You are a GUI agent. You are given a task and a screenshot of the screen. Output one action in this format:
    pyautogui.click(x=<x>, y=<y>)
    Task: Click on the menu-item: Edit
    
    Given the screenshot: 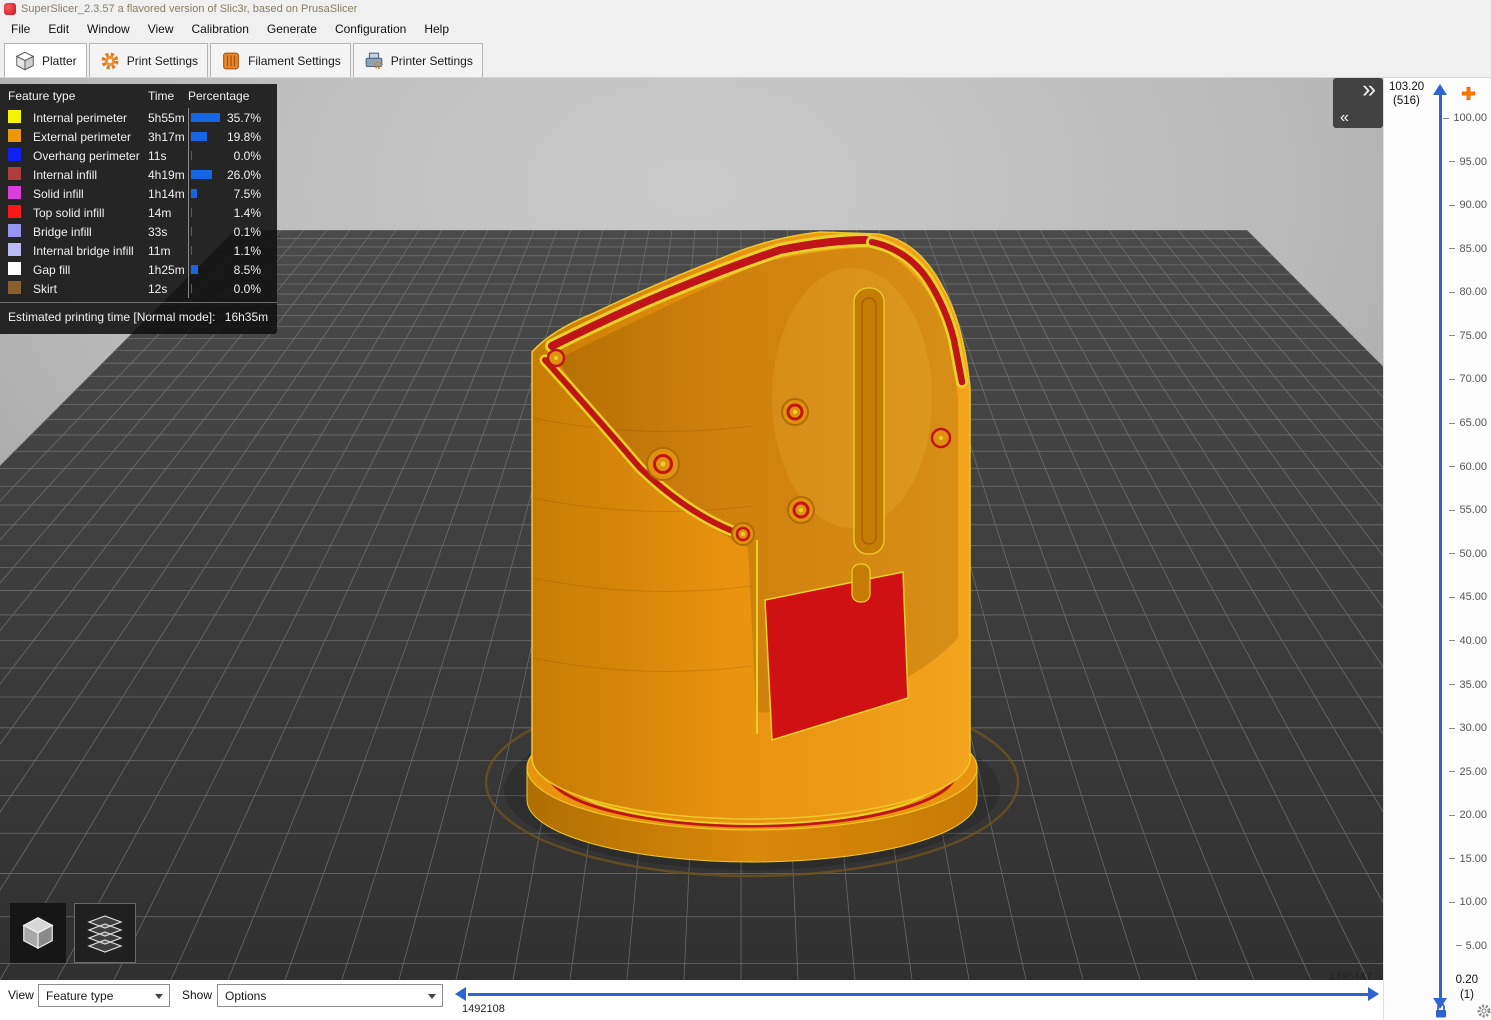 What is the action you would take?
    pyautogui.click(x=58, y=29)
    